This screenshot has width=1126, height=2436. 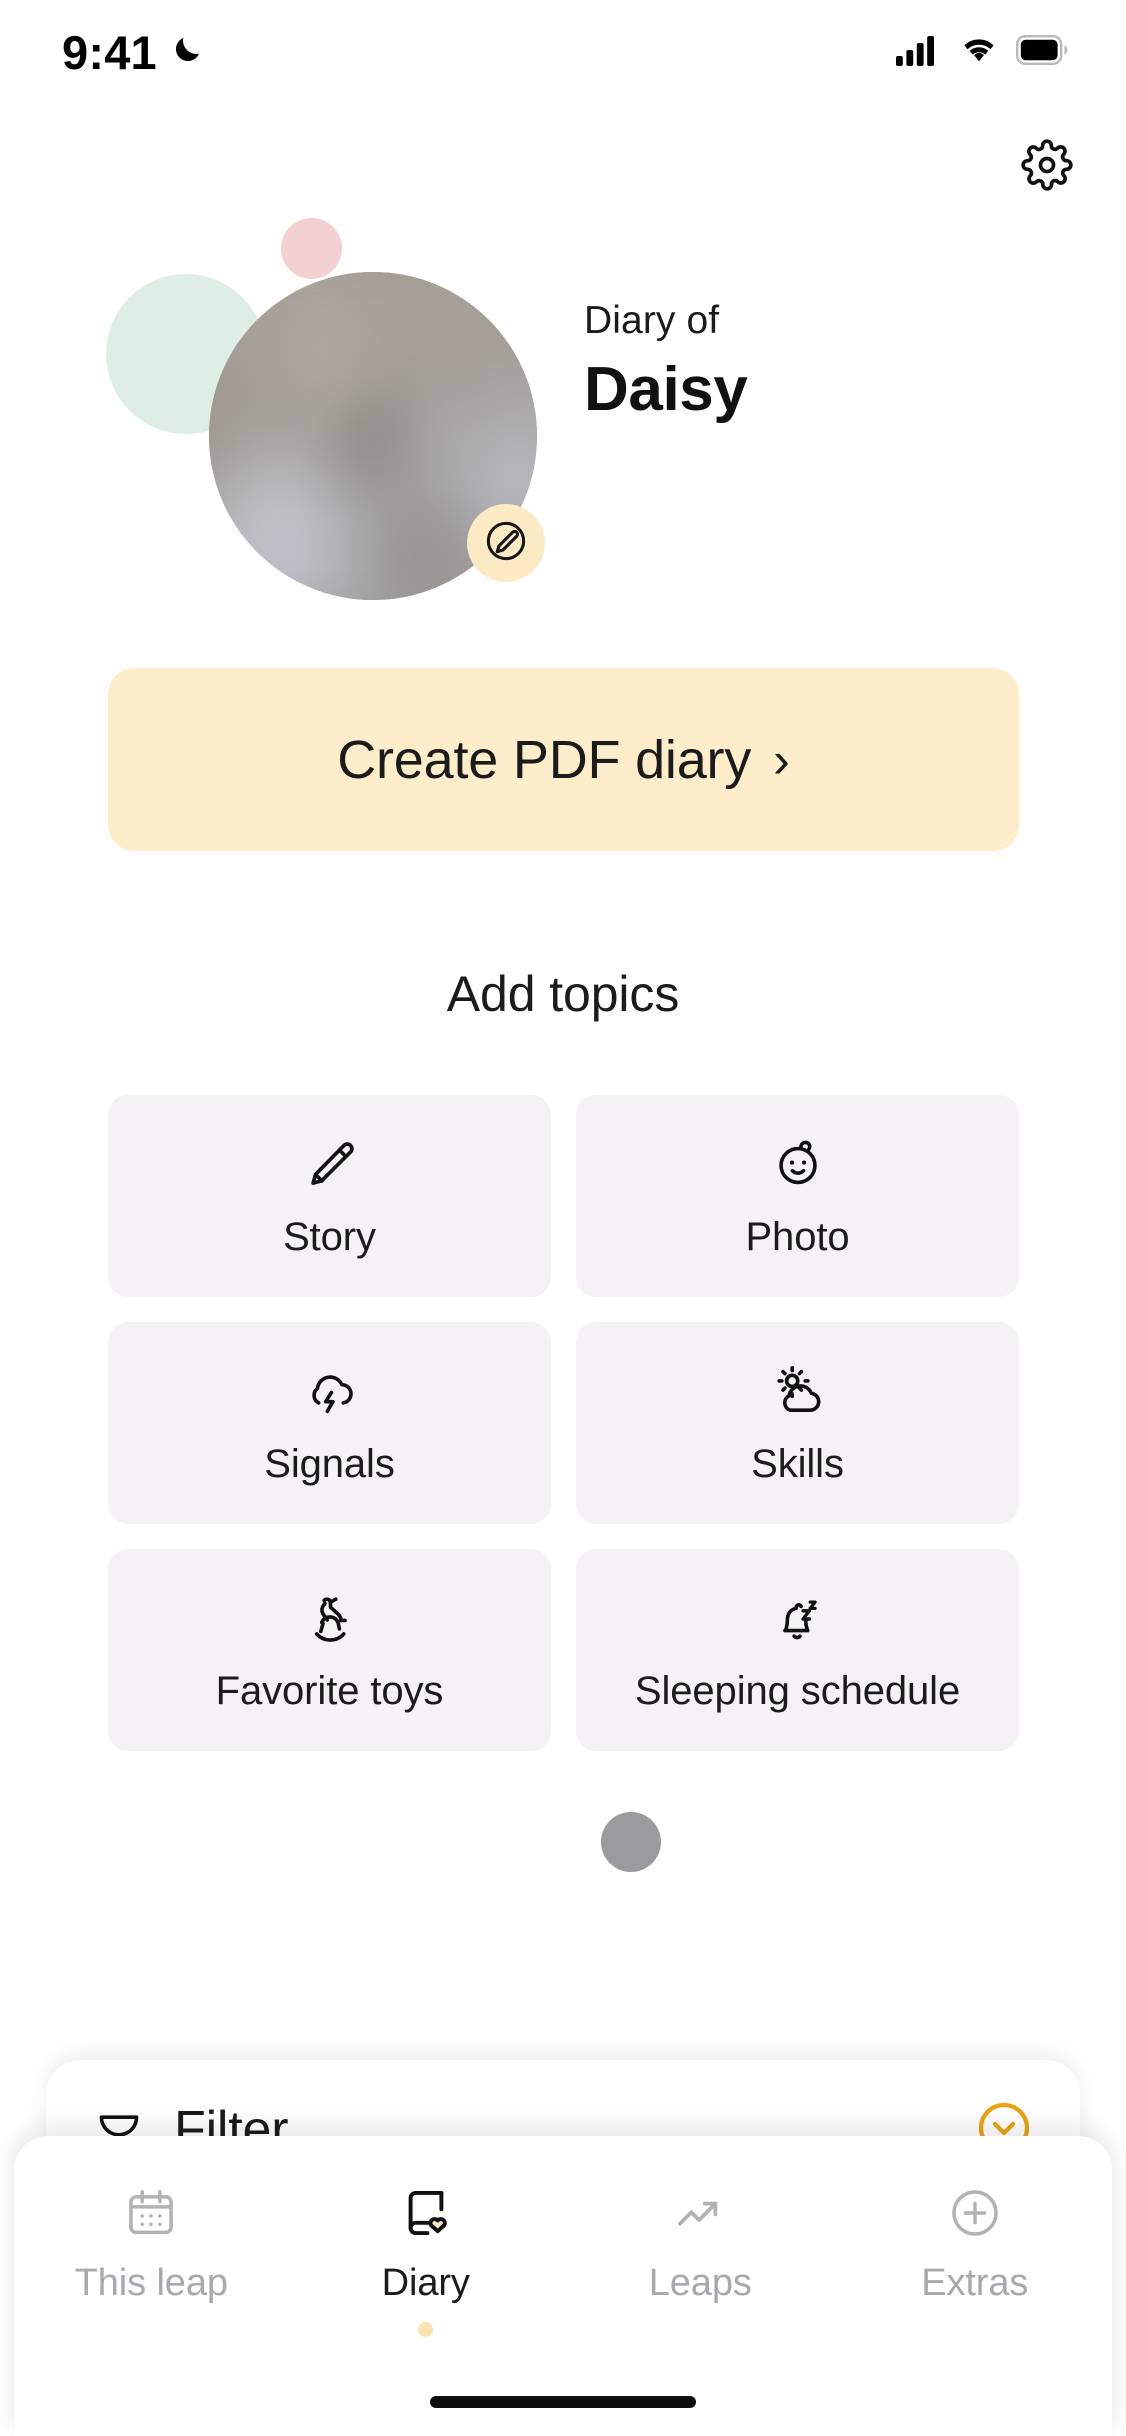 I want to click on tab-label: Diary, so click(x=425, y=2283).